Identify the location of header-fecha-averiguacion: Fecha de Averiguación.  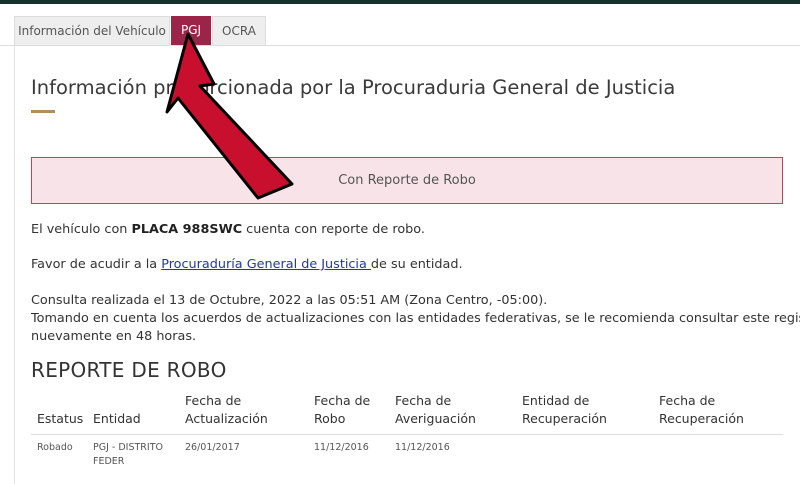
(435, 410).